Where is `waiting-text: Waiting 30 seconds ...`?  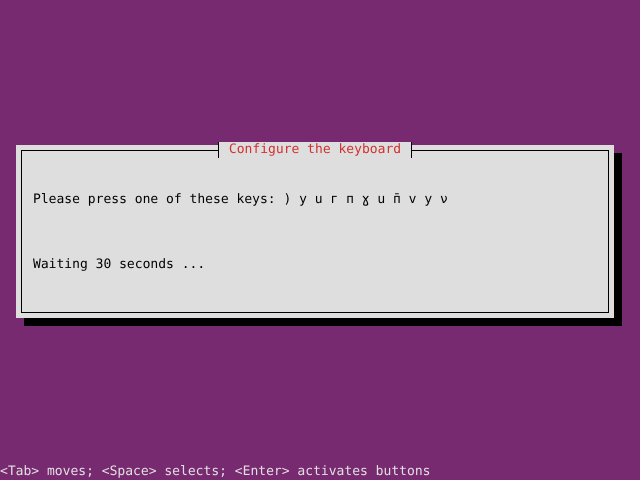
waiting-text: Waiting 30 seconds ... is located at coordinates (119, 265).